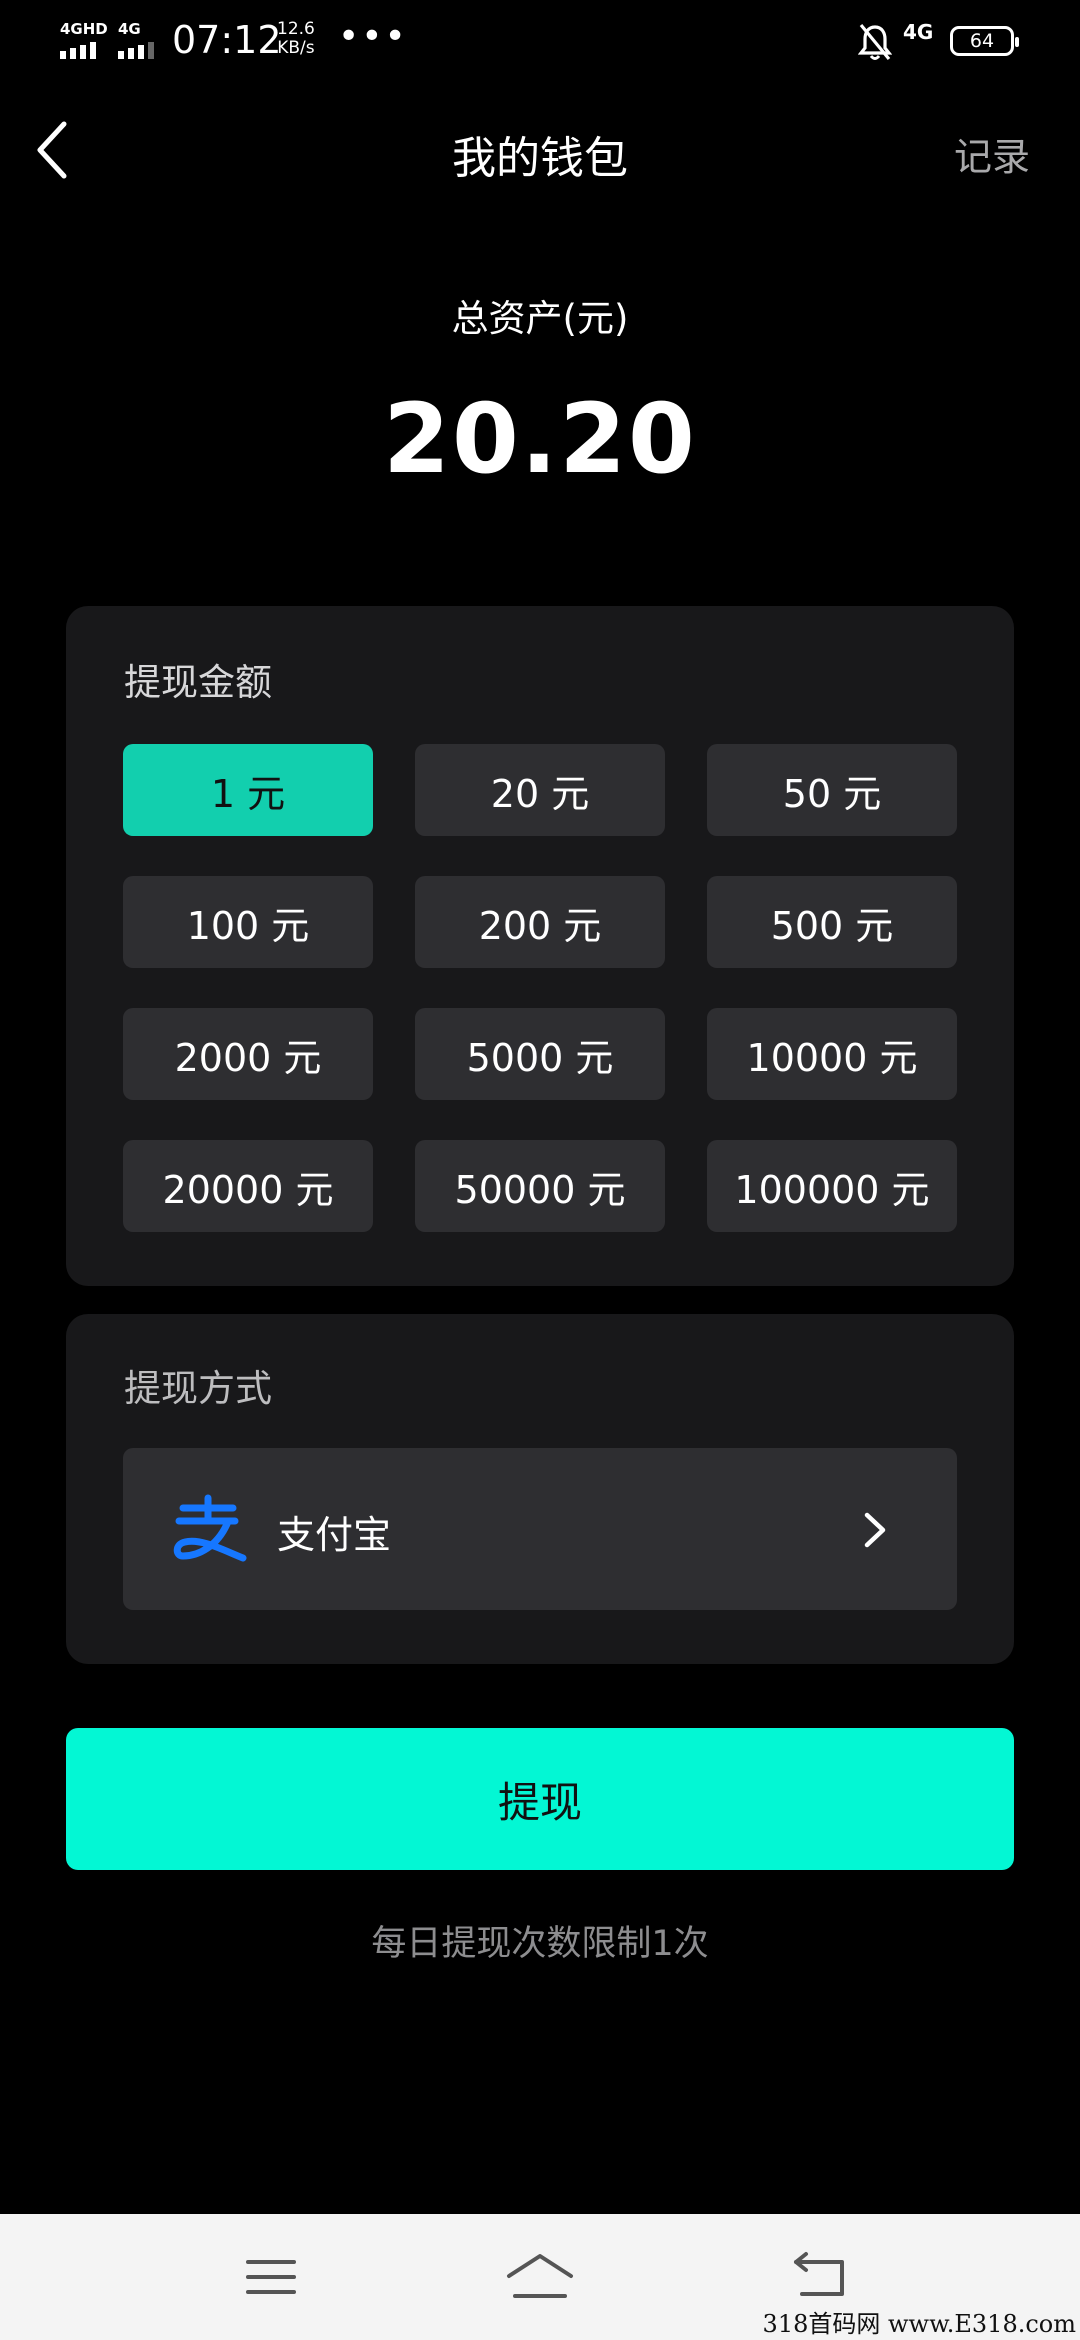 The width and height of the screenshot is (1080, 2340). Describe the element at coordinates (919, 2324) in the screenshot. I see `watermark: 318首码网 www.E318.com` at that location.